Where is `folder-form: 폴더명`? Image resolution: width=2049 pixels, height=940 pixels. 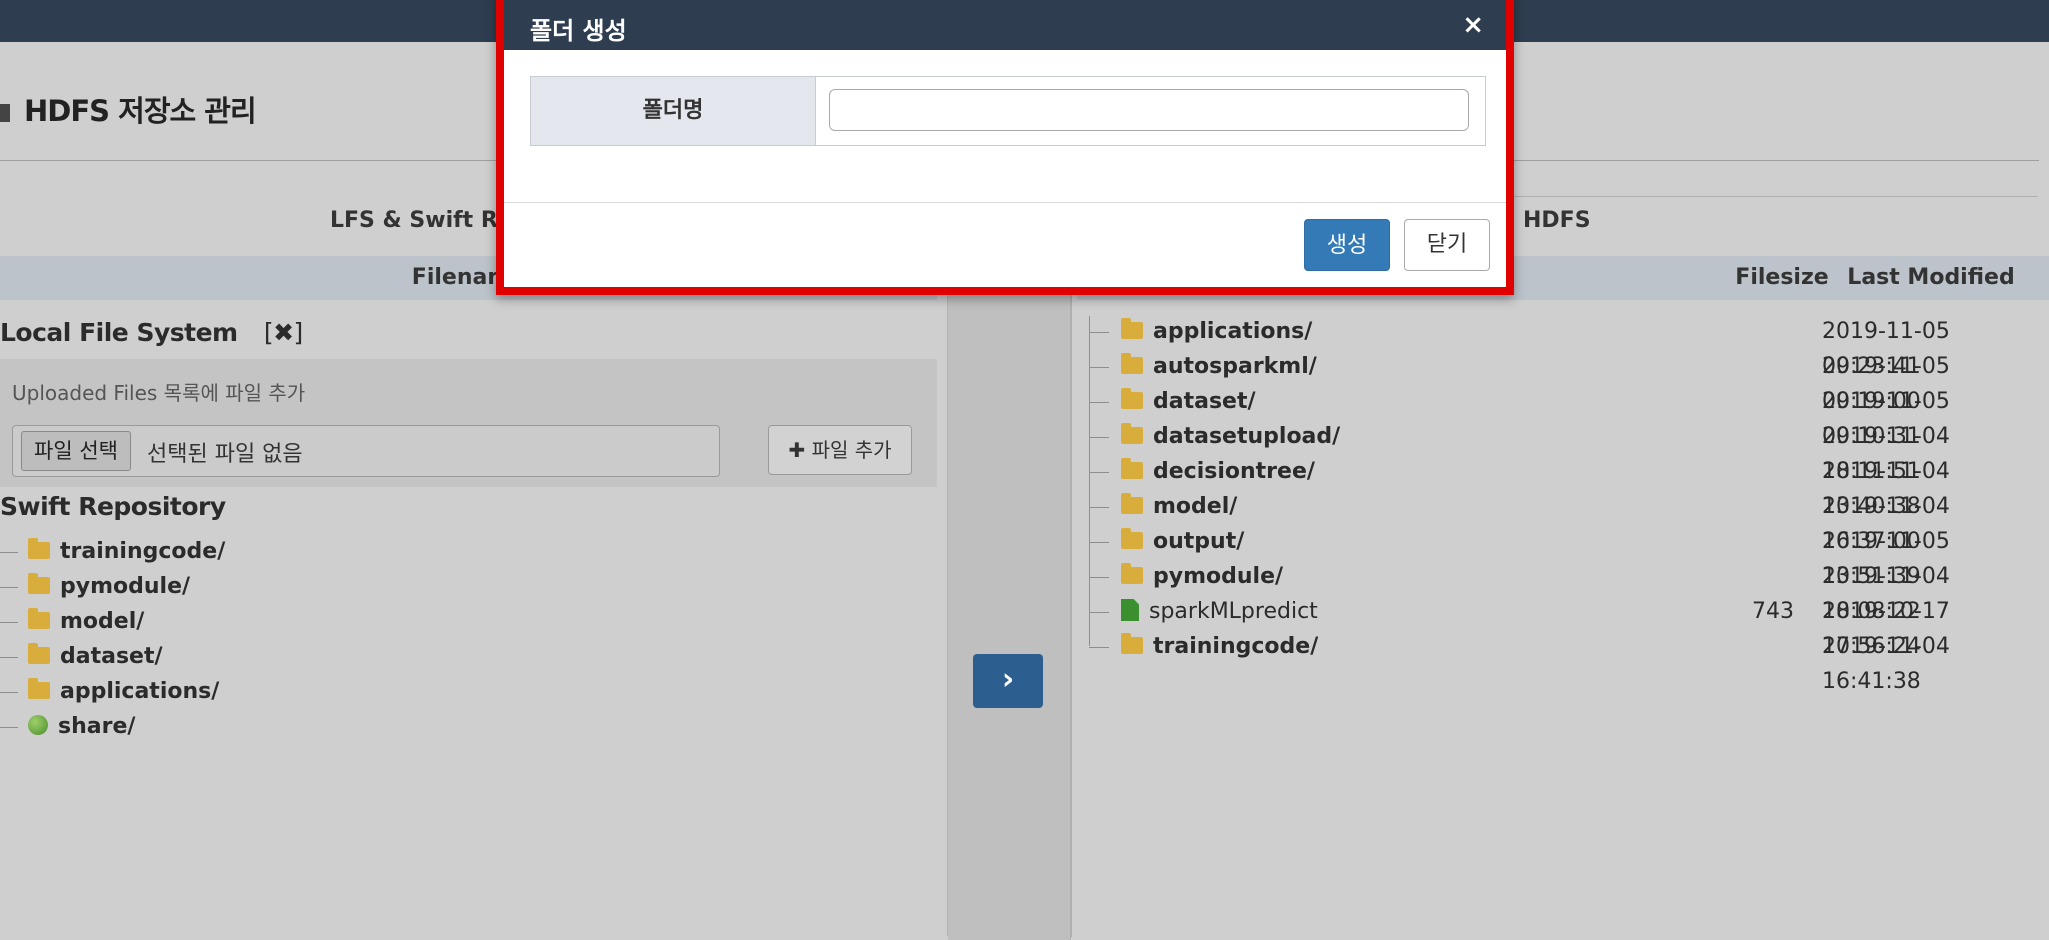 folder-form: 폴더명 is located at coordinates (1008, 111).